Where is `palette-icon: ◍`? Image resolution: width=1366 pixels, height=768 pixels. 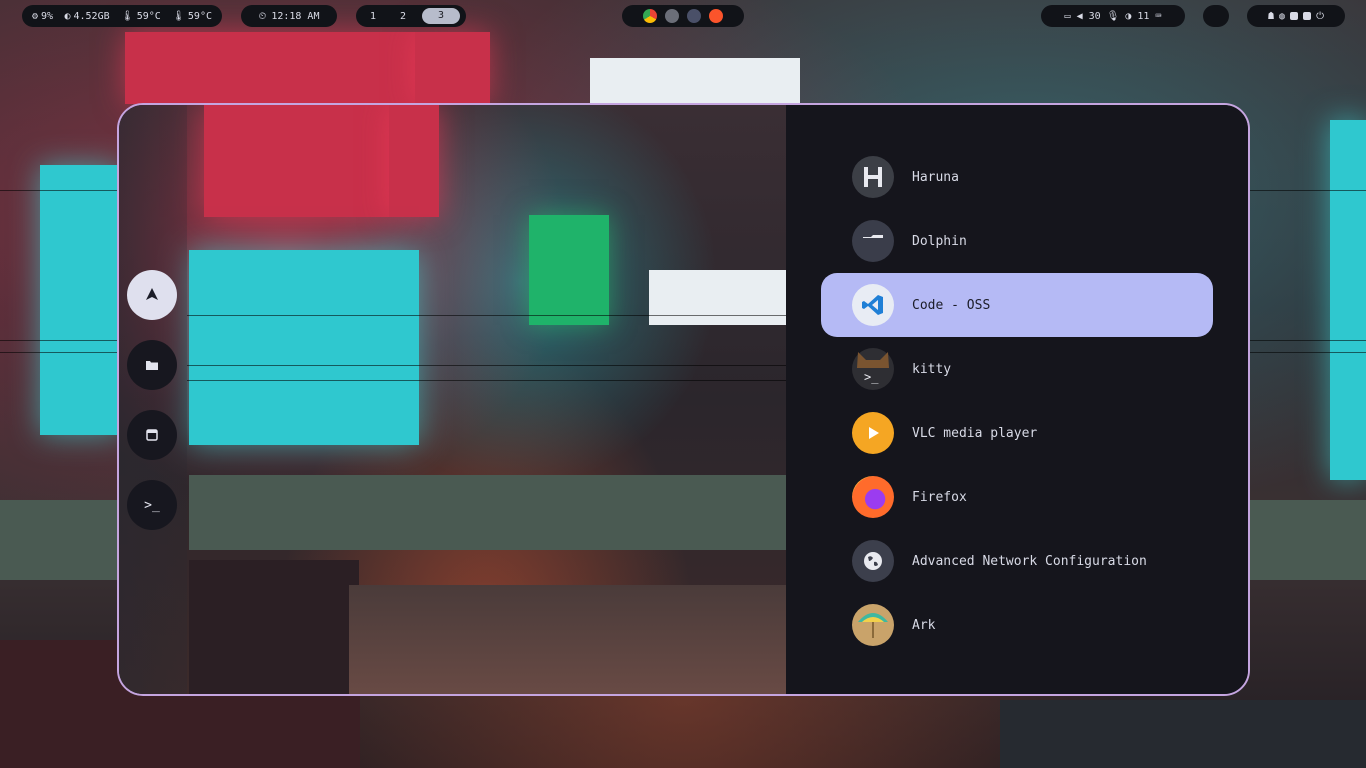
palette-icon: ◍ is located at coordinates (1282, 16).